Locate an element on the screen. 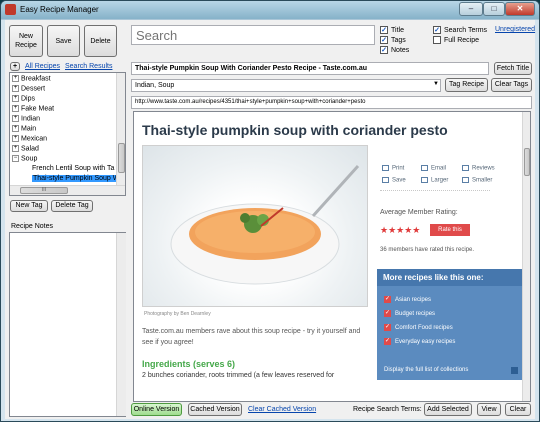 This screenshot has width=540, height=422. fetch-title-button: Fetch Title is located at coordinates (513, 68).